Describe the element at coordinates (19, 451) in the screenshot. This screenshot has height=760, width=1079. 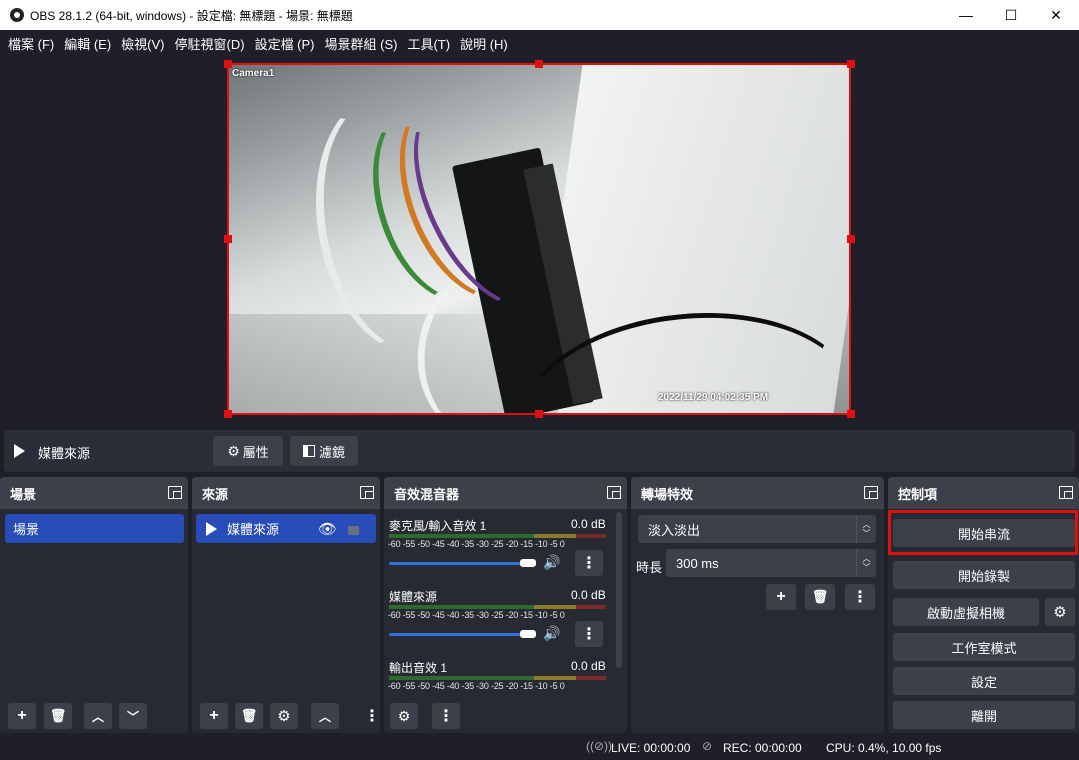
I see `play-icon` at that location.